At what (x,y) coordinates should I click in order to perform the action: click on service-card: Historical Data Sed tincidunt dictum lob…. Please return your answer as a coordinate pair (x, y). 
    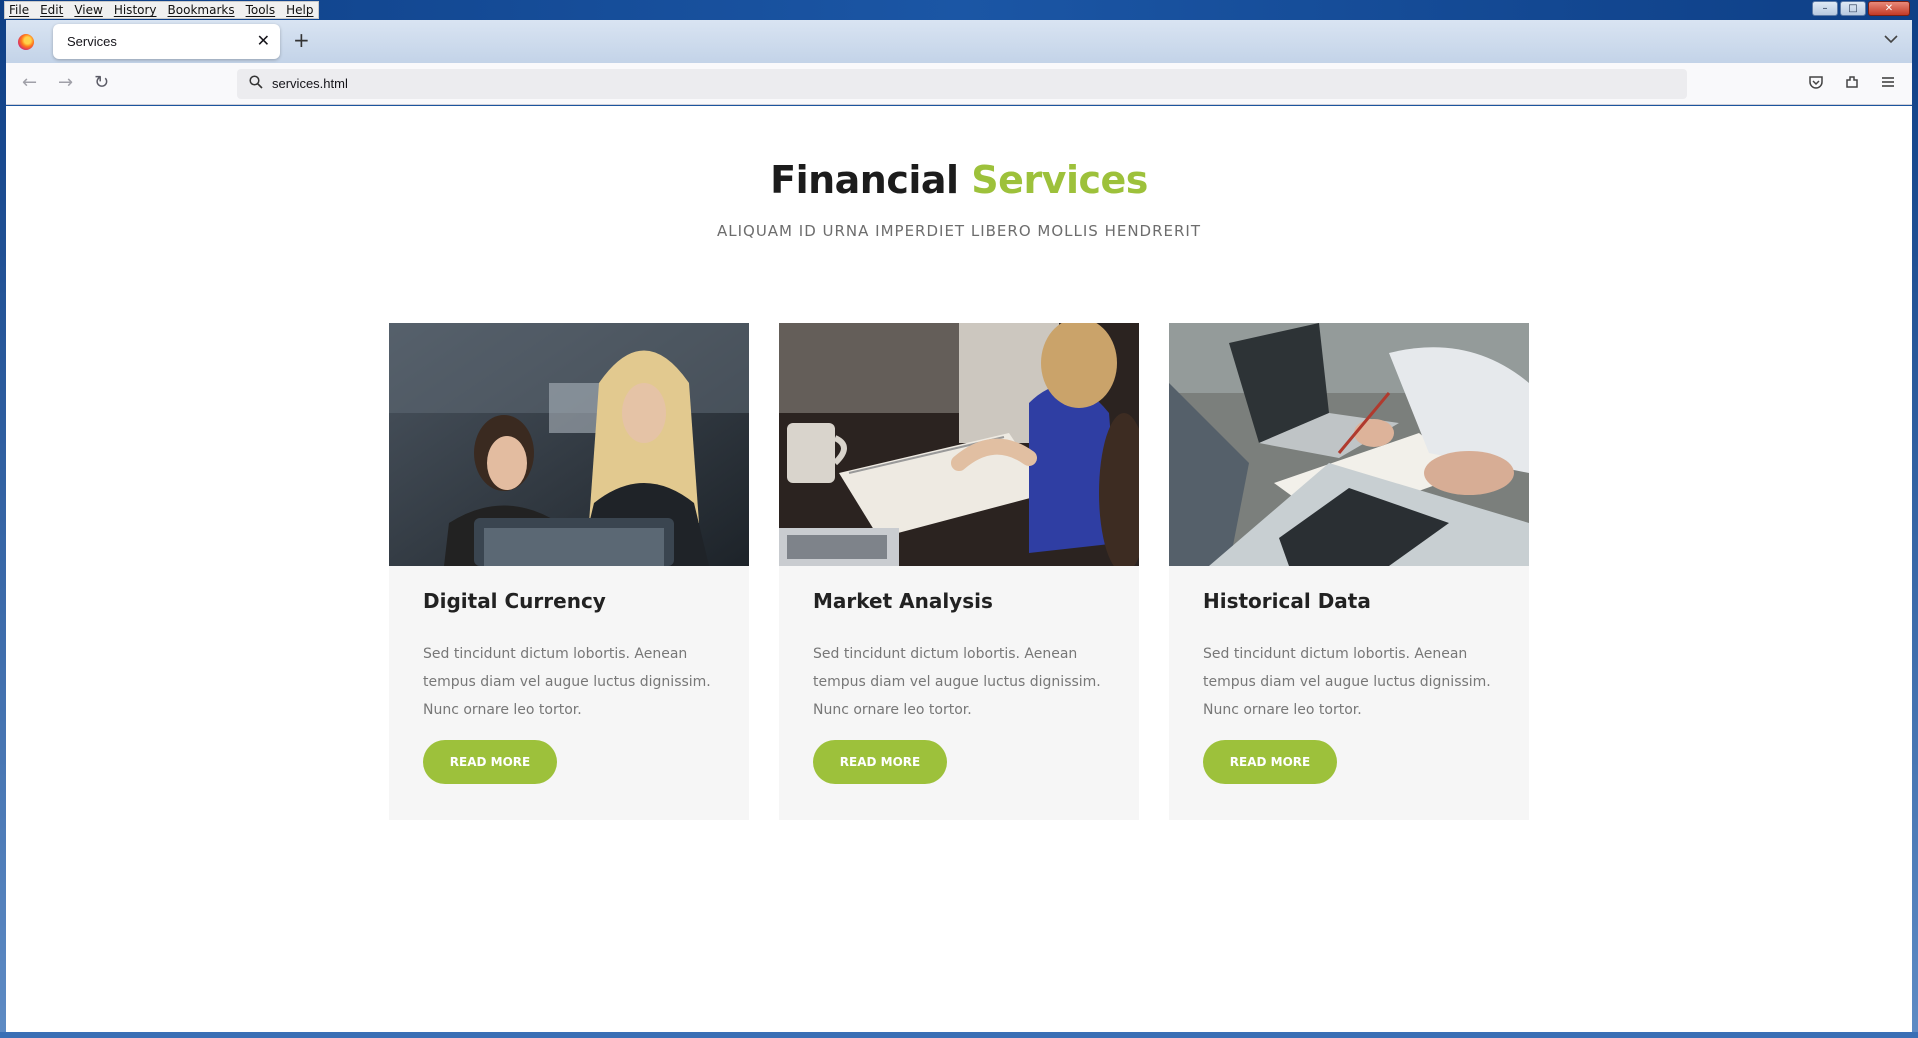
    Looking at the image, I should click on (1349, 571).